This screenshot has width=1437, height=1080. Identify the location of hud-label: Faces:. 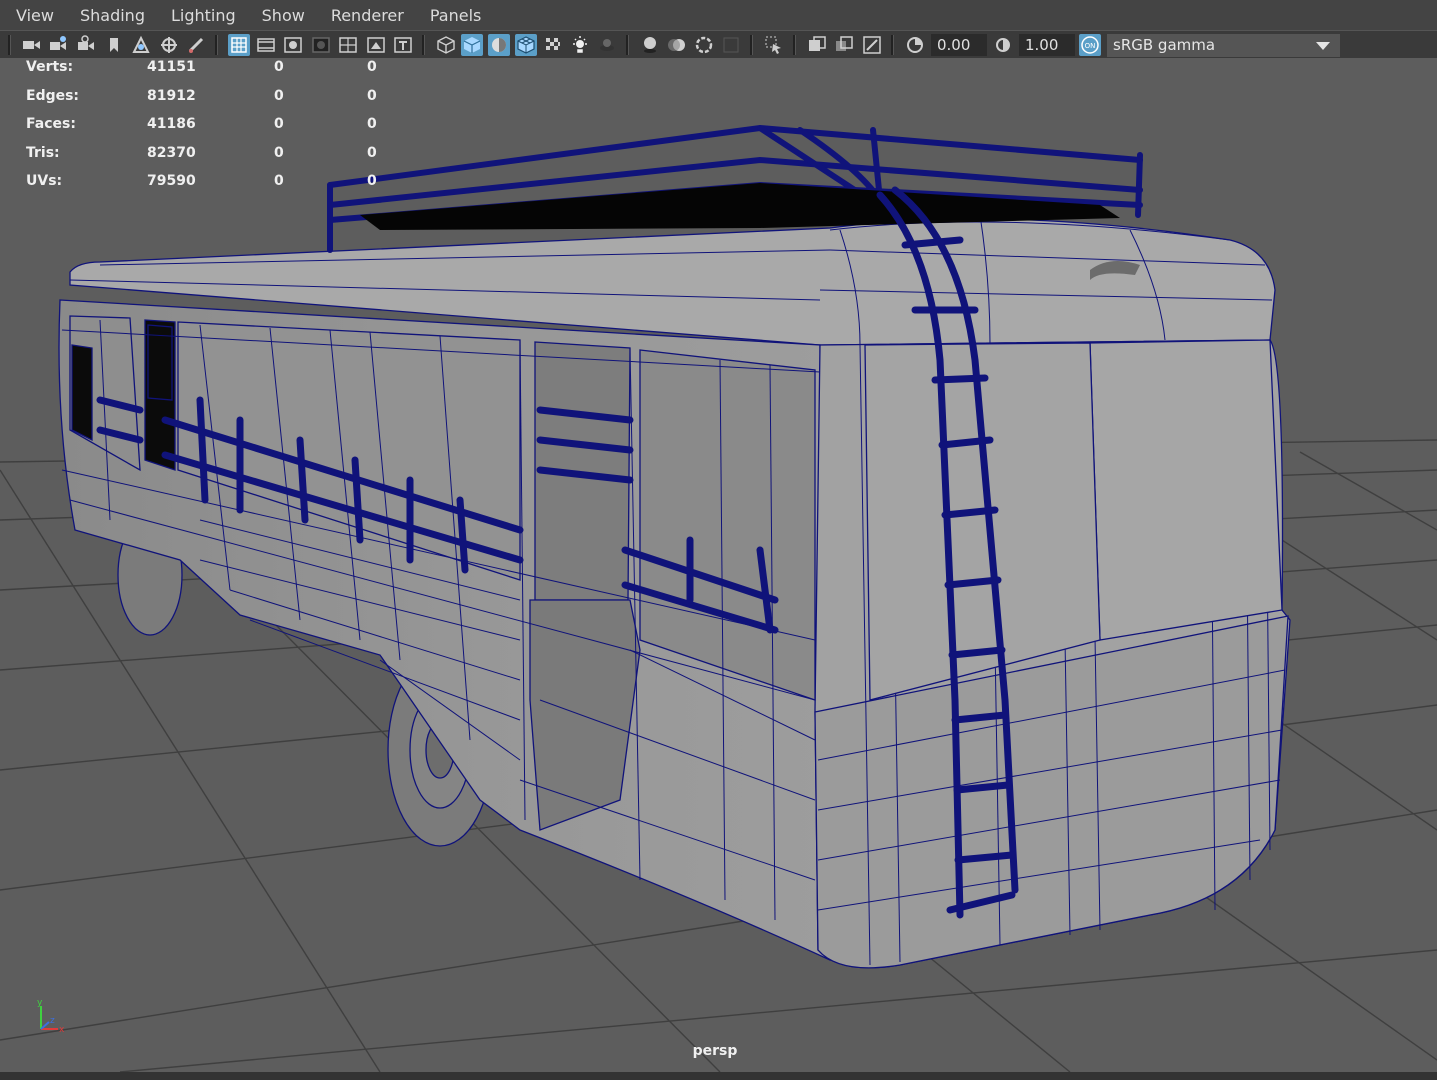
(51, 124).